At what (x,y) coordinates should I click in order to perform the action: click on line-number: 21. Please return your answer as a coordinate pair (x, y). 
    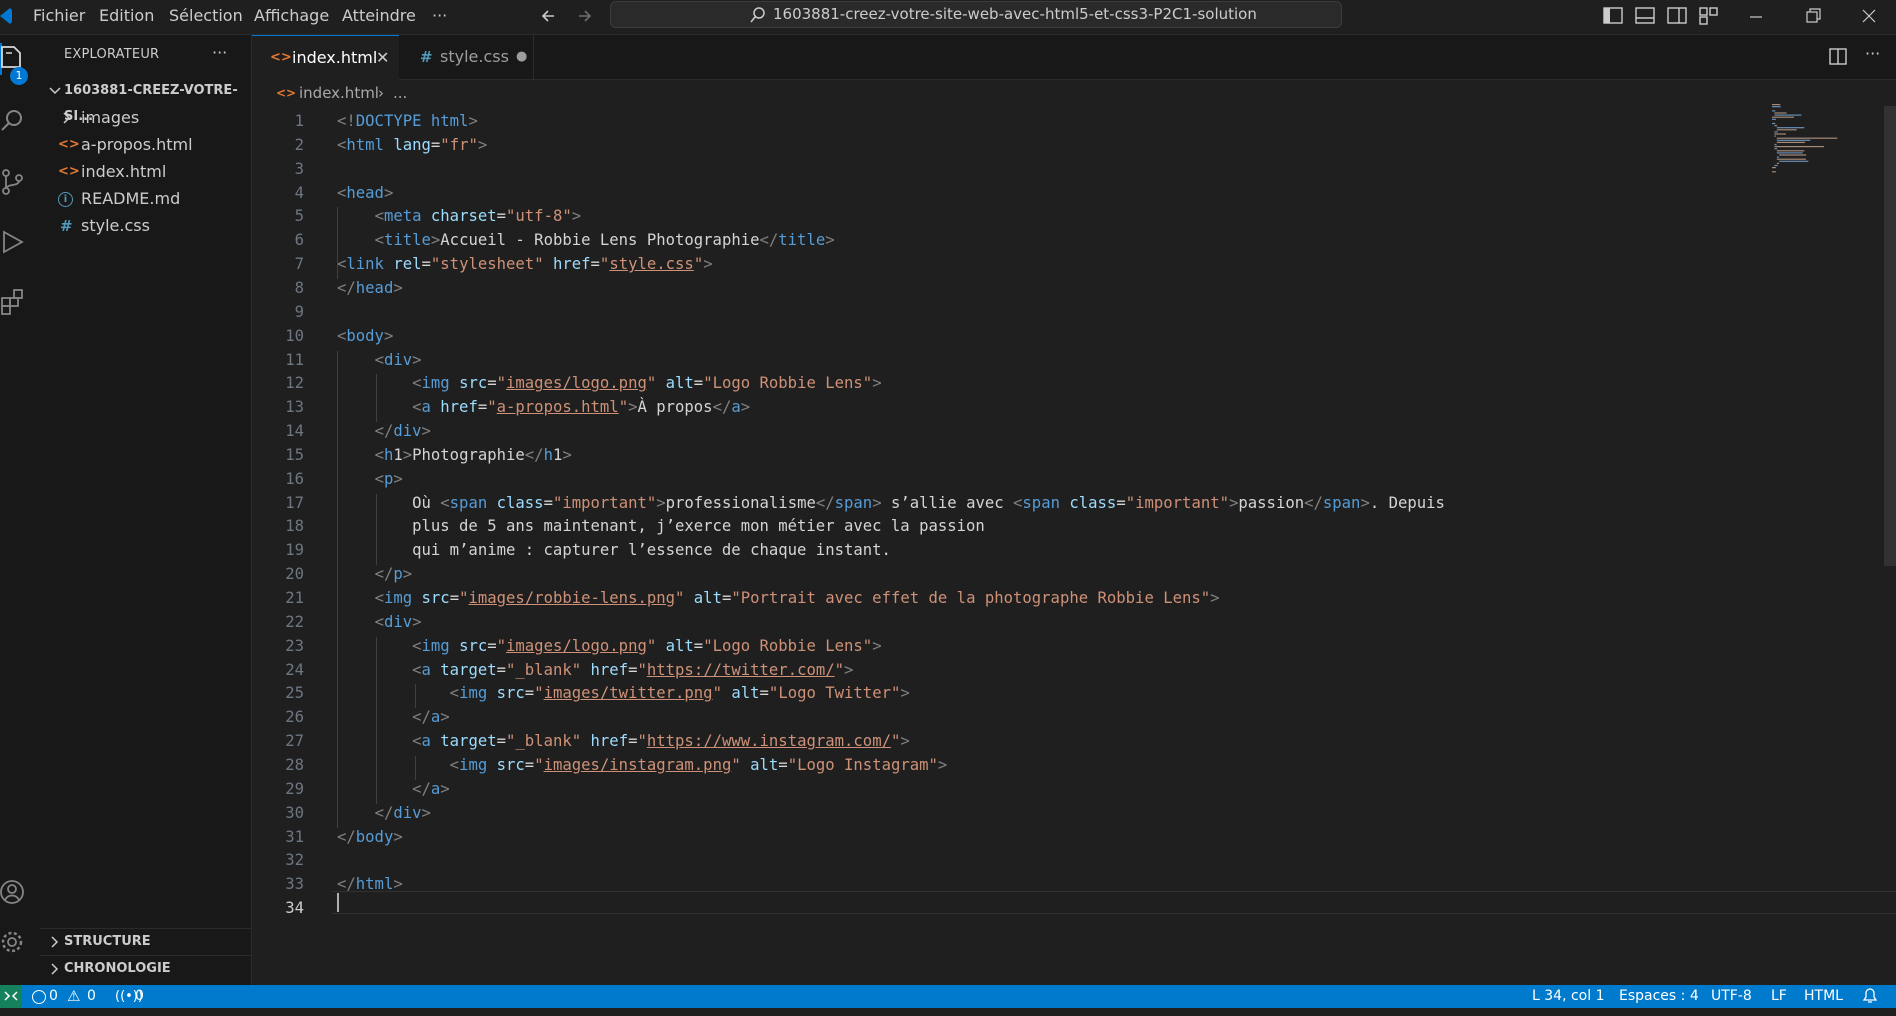
    Looking at the image, I should click on (294, 598).